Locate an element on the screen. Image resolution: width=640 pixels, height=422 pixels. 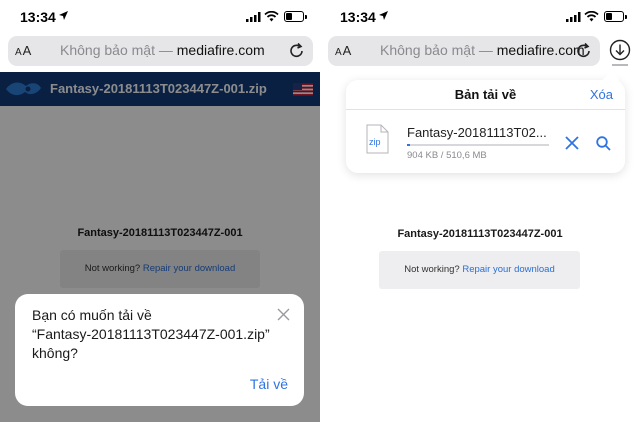
downloads-title: Bản tải về is located at coordinates (485, 94).